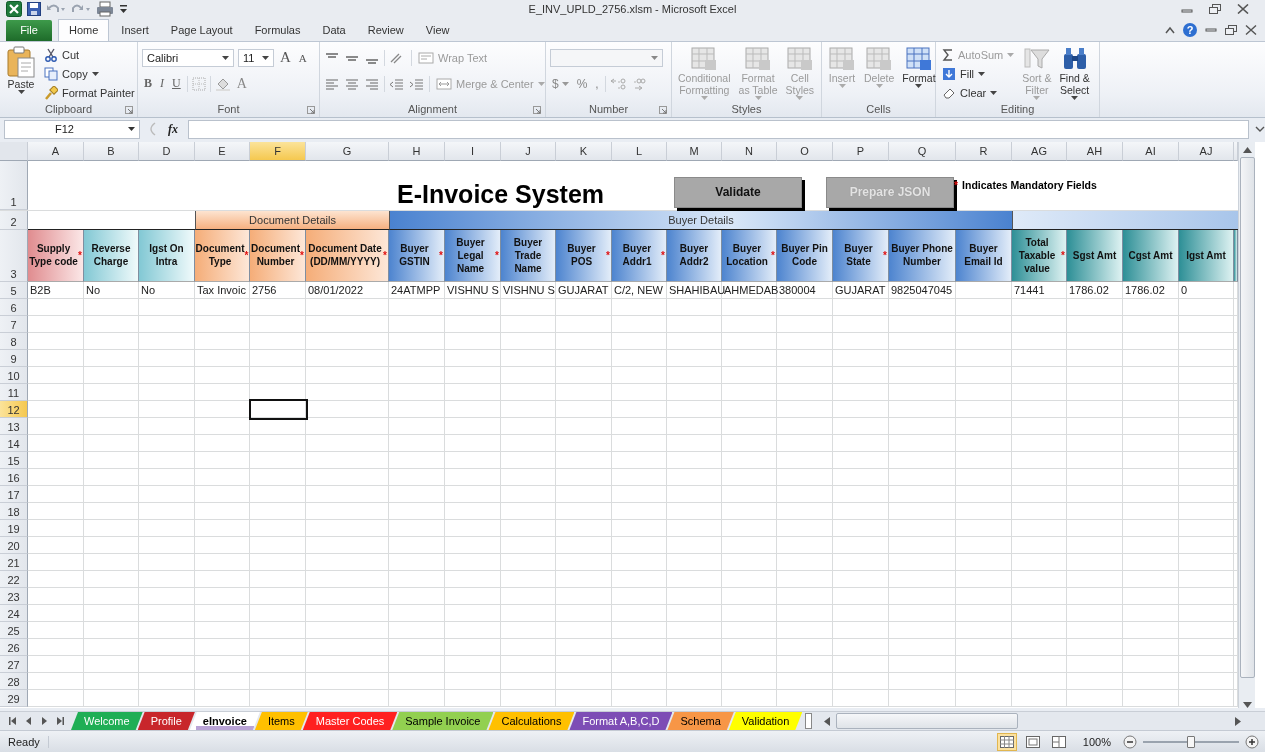 The height and width of the screenshot is (752, 1265). What do you see at coordinates (765, 721) in the screenshot?
I see `sheet-tab: Validation` at bounding box center [765, 721].